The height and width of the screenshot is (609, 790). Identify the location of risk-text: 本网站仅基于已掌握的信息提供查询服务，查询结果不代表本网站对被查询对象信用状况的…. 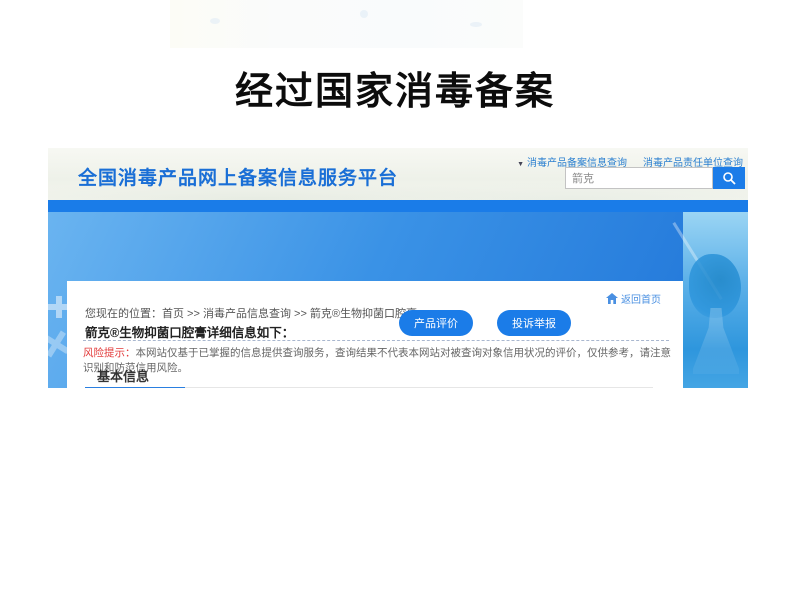
(377, 360).